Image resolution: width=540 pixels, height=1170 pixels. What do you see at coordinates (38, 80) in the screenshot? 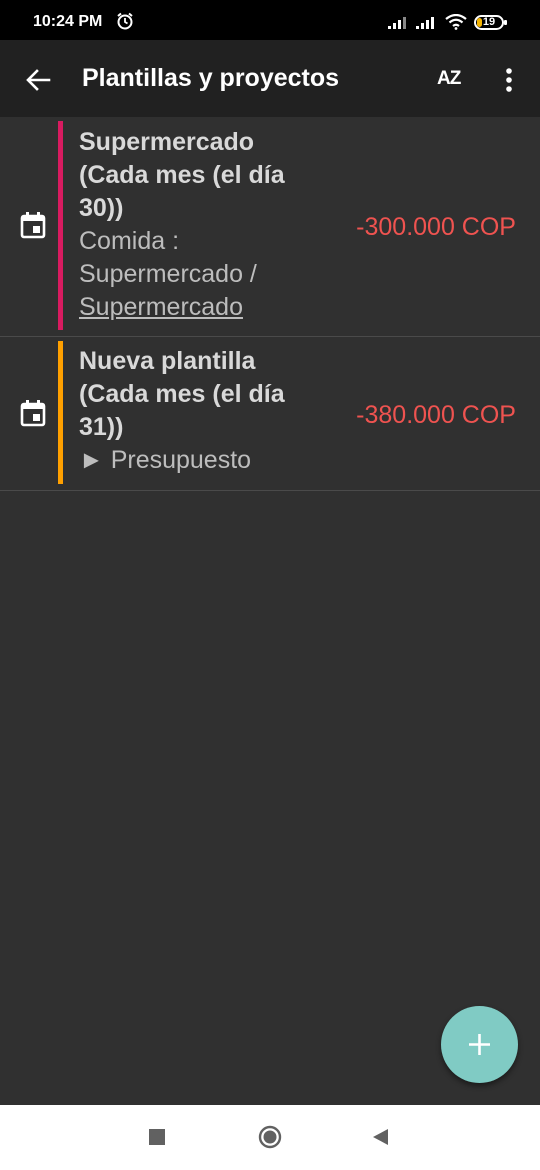
I see `back-arrow-icon` at bounding box center [38, 80].